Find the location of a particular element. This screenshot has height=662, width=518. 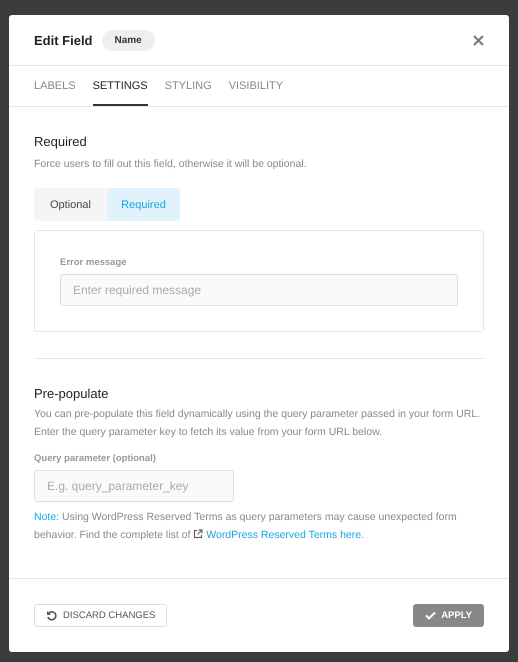

tab: SETTINGS is located at coordinates (120, 86).